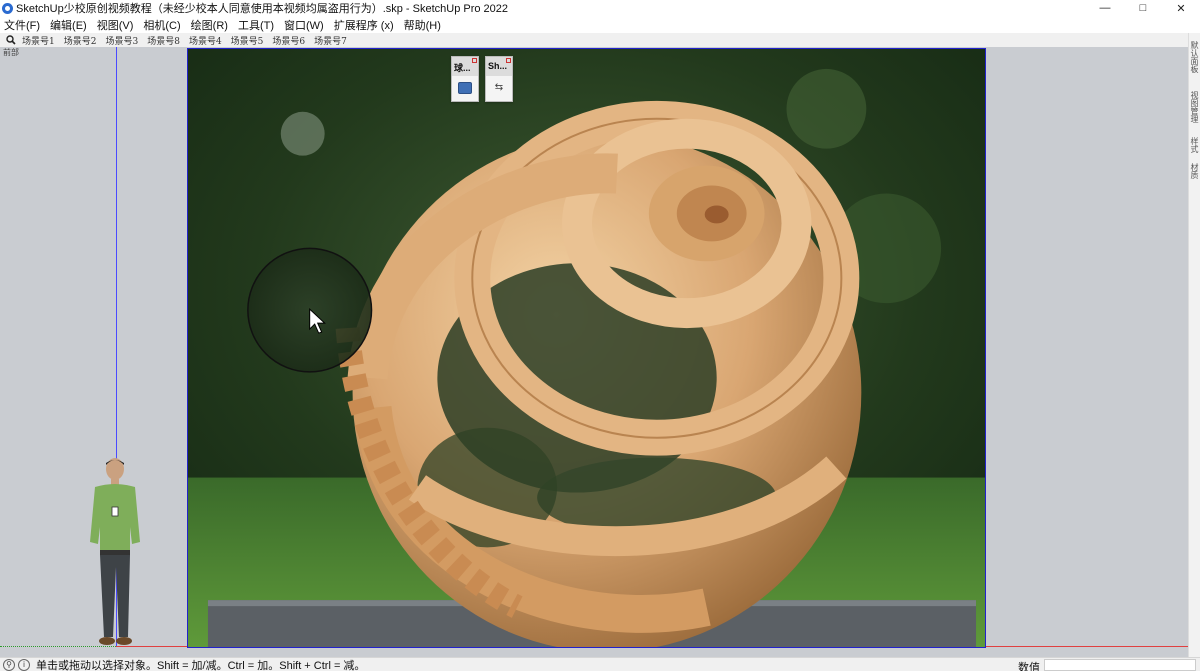  Describe the element at coordinates (1195, 57) in the screenshot. I see `tray-item-default: 默认面板` at that location.